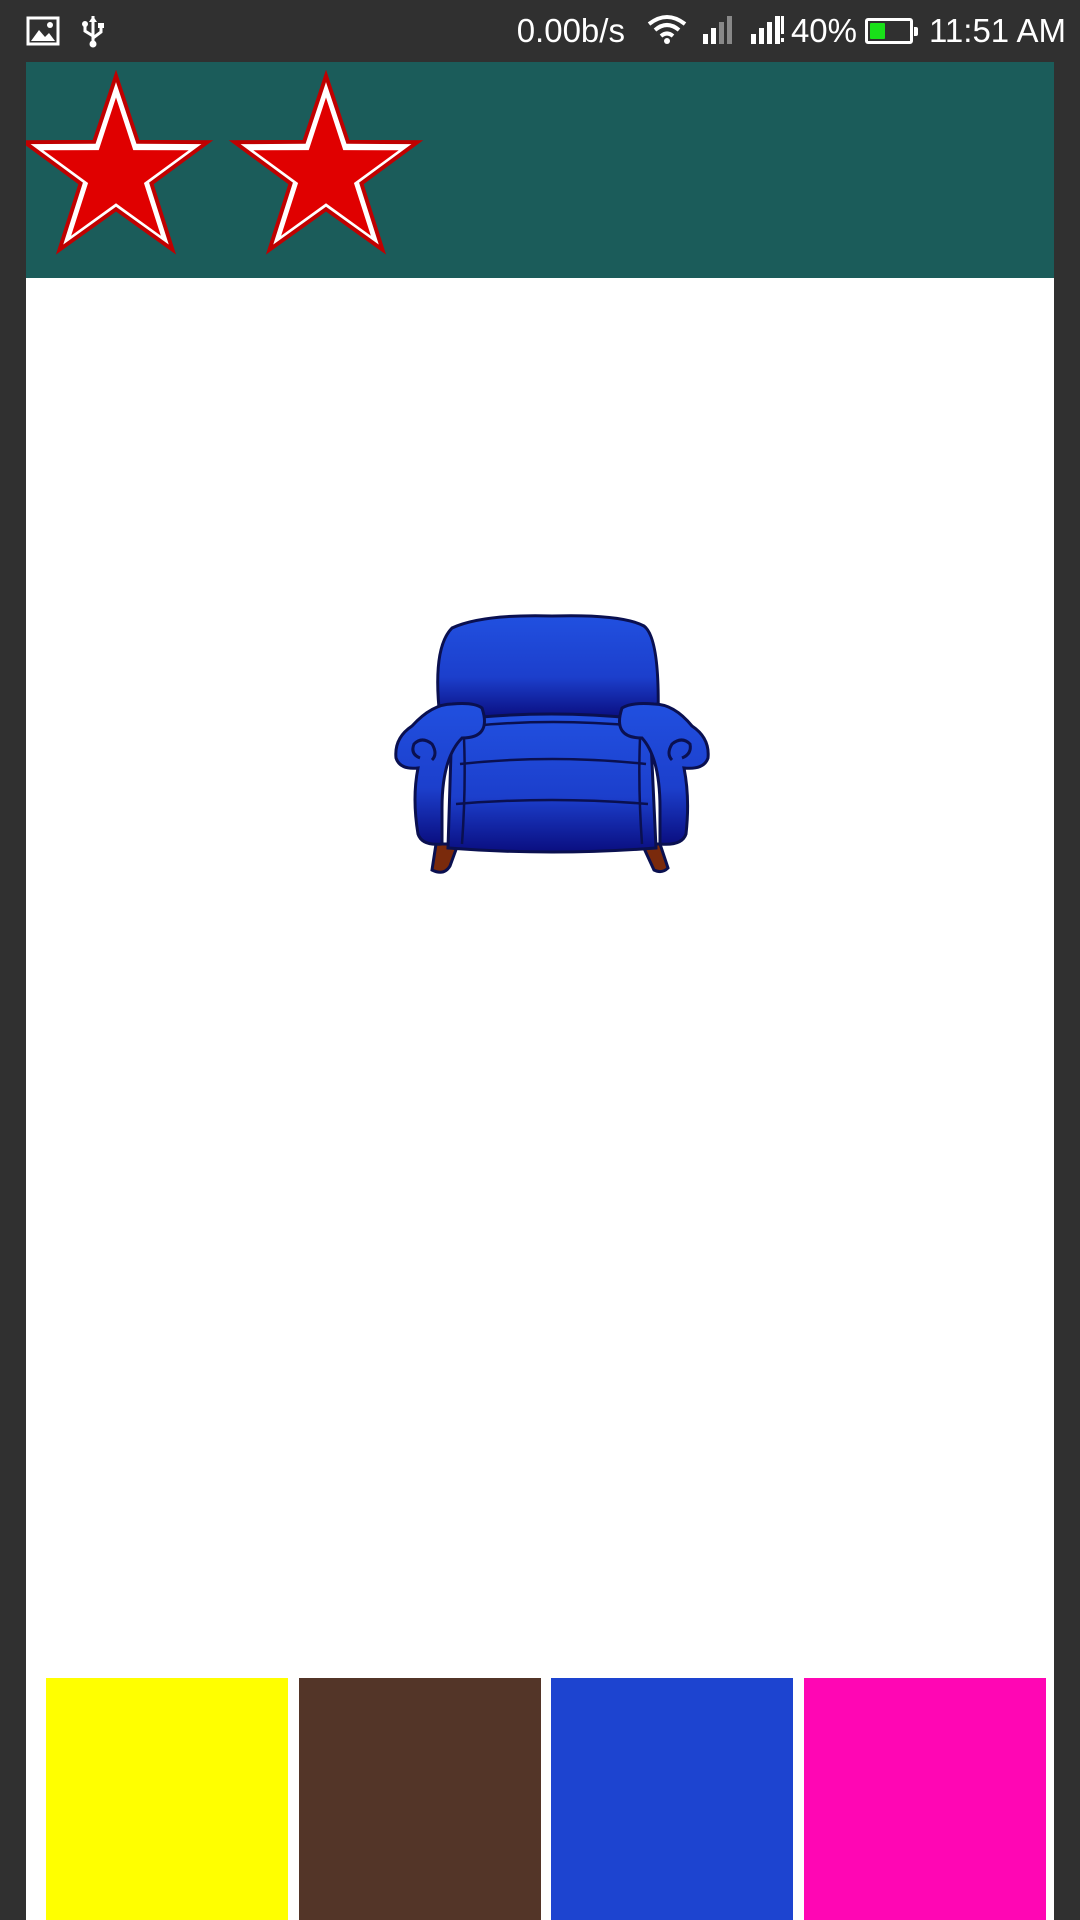 The width and height of the screenshot is (1080, 1920). Describe the element at coordinates (892, 31) in the screenshot. I see `battery-icon` at that location.